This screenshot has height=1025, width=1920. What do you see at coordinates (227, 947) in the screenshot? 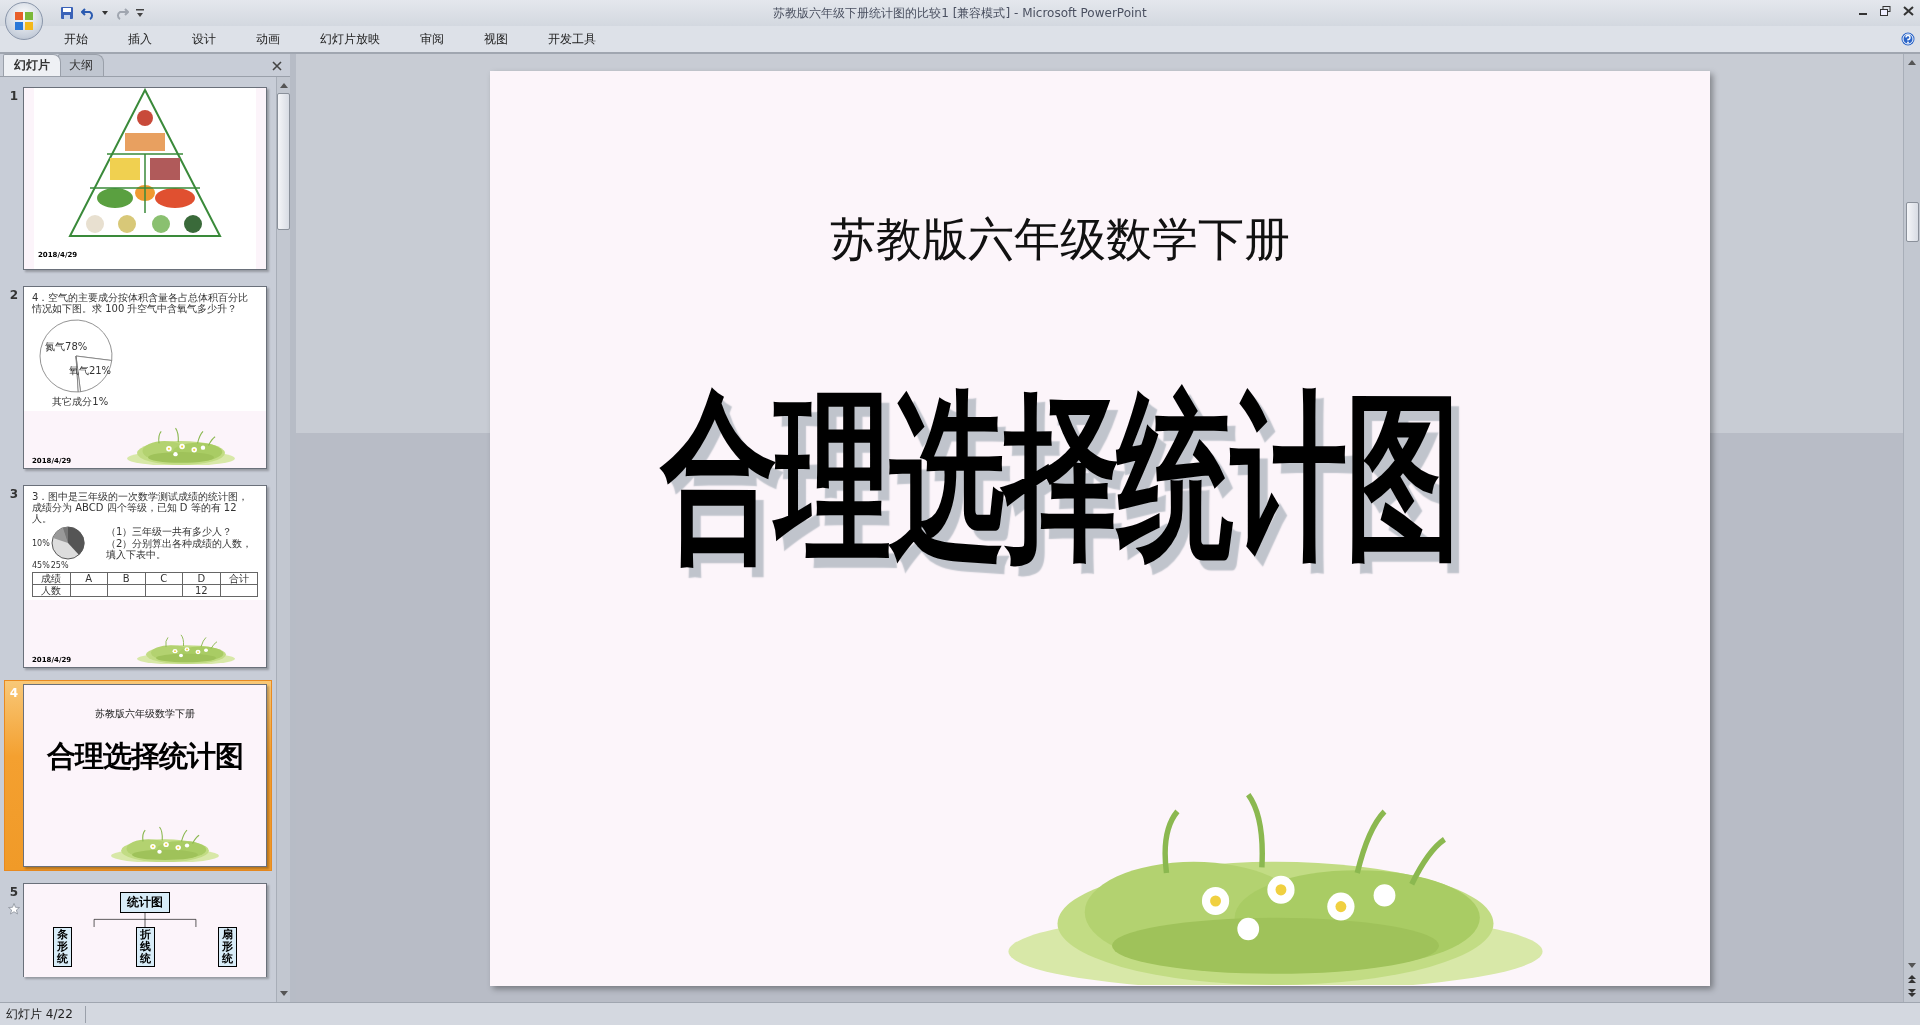
I see `diagram-node: 扇形统` at bounding box center [227, 947].